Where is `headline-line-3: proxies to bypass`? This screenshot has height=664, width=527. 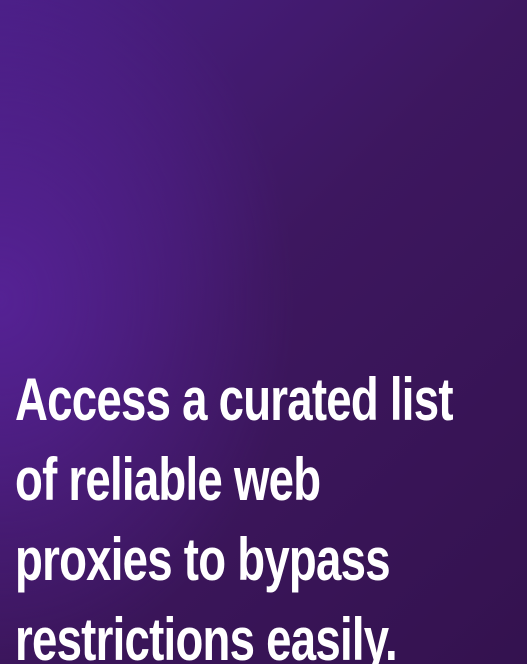
headline-line-3: proxies to bypass is located at coordinates (203, 559).